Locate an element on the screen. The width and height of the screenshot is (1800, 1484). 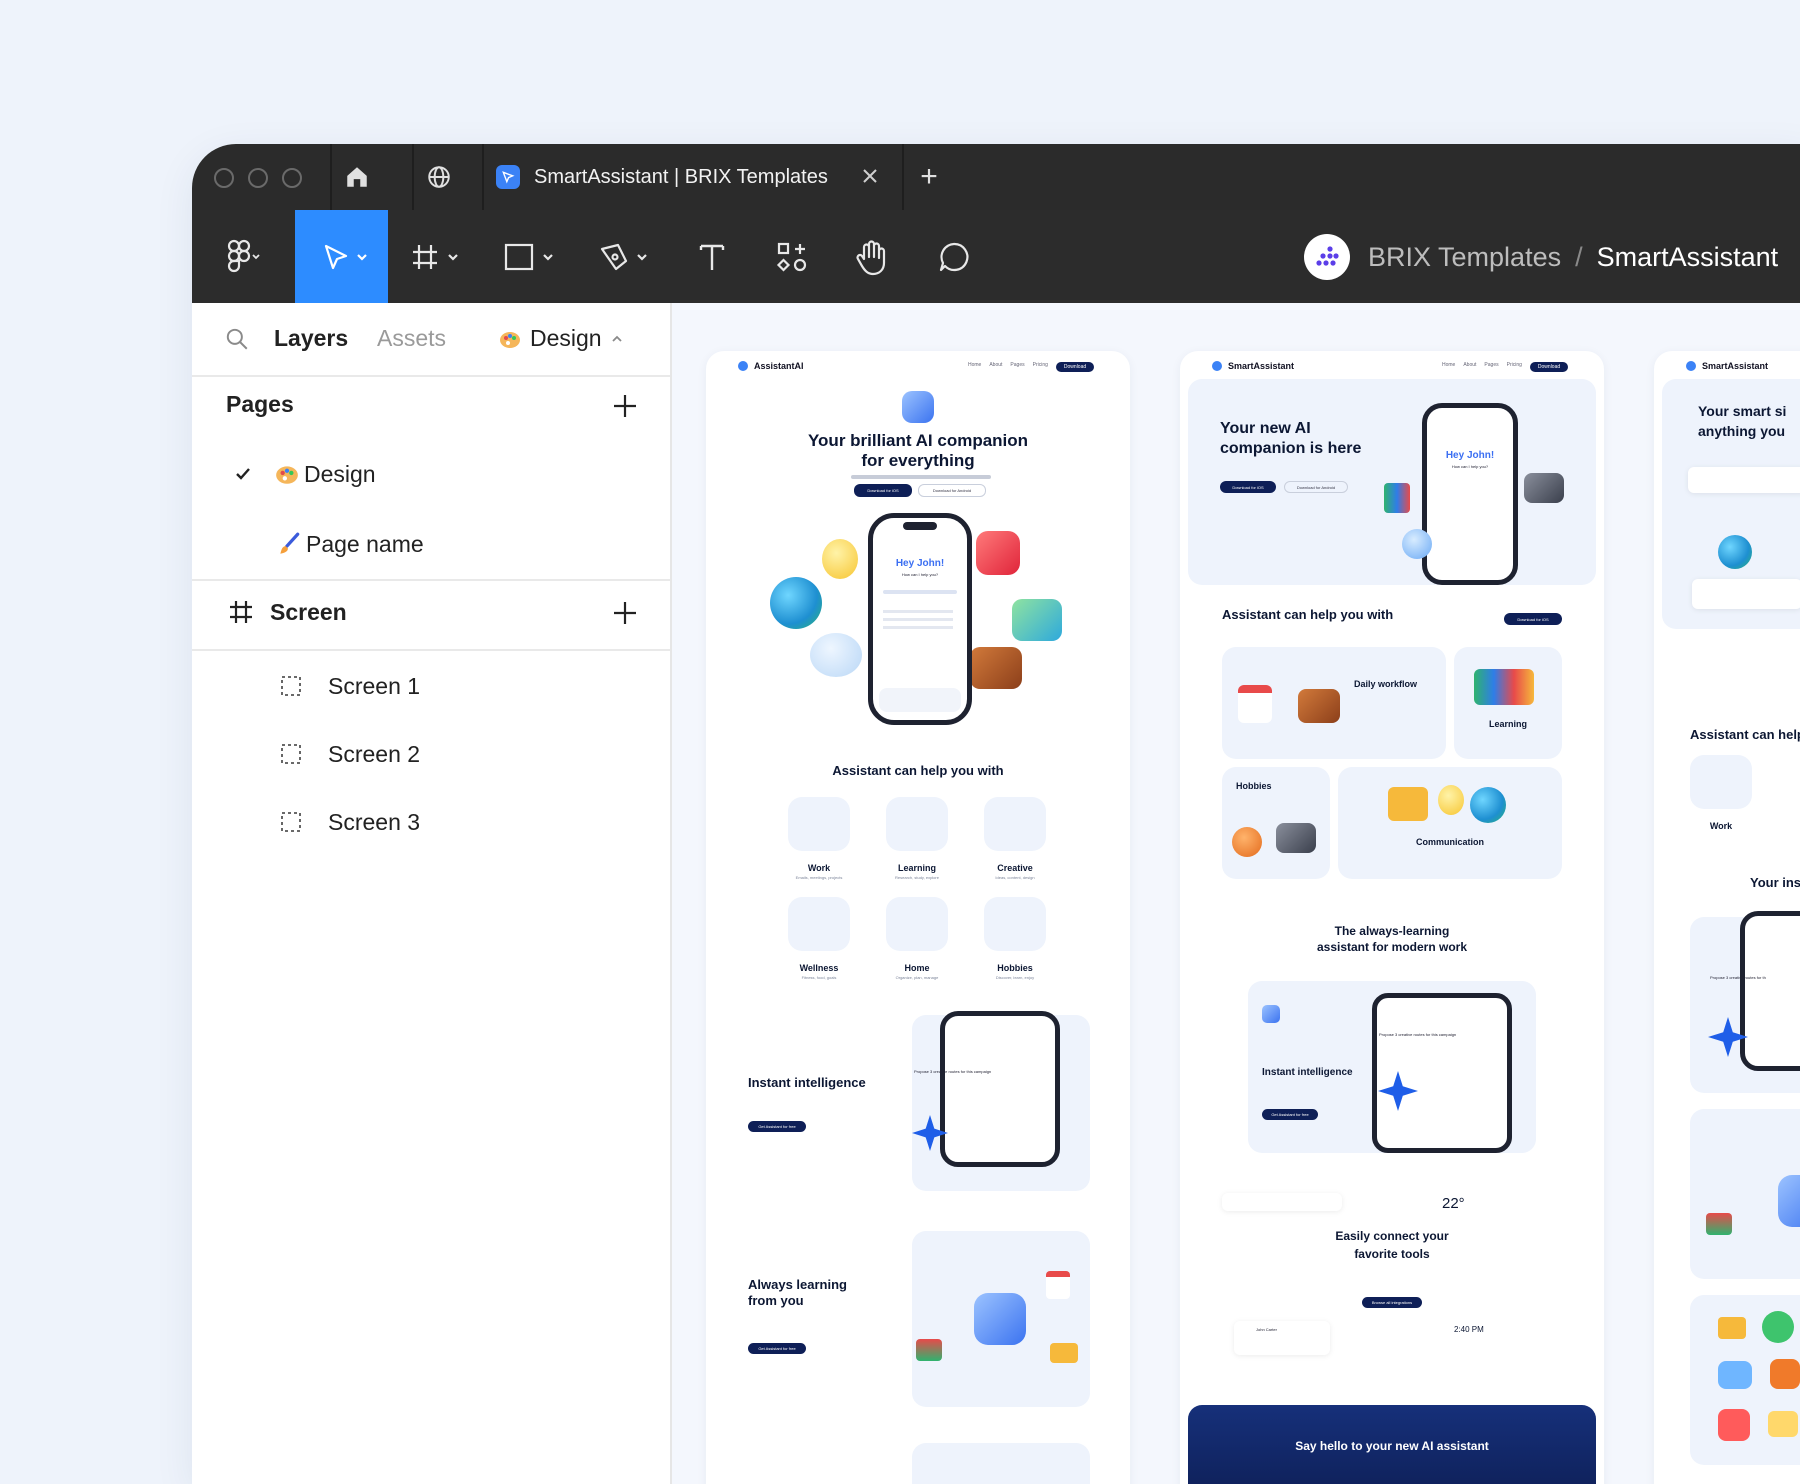
hero-heading-line: anything you is located at coordinates (1742, 431).